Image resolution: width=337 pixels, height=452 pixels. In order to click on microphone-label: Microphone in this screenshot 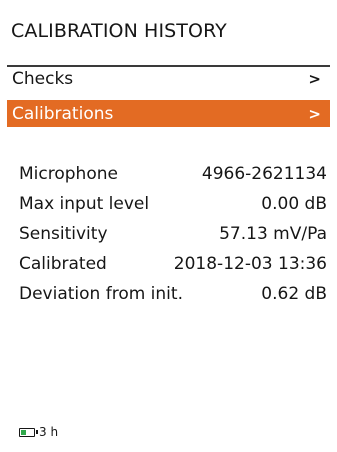, I will do `click(68, 174)`.